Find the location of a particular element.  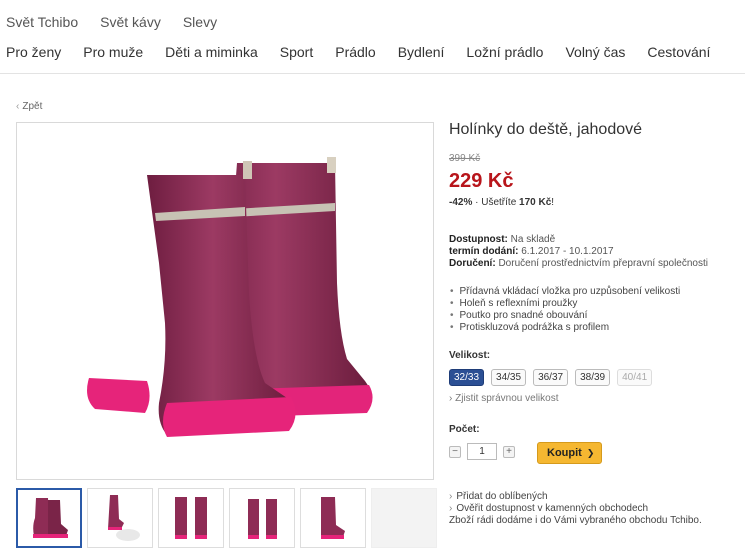

back-link: ‹ Zpět is located at coordinates (29, 106).